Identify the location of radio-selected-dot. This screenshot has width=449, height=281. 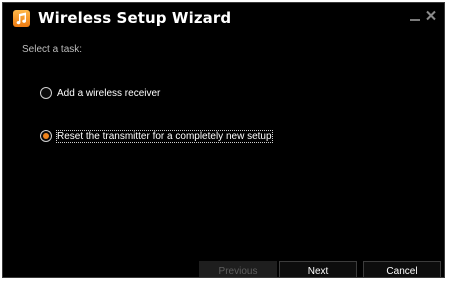
(46, 136).